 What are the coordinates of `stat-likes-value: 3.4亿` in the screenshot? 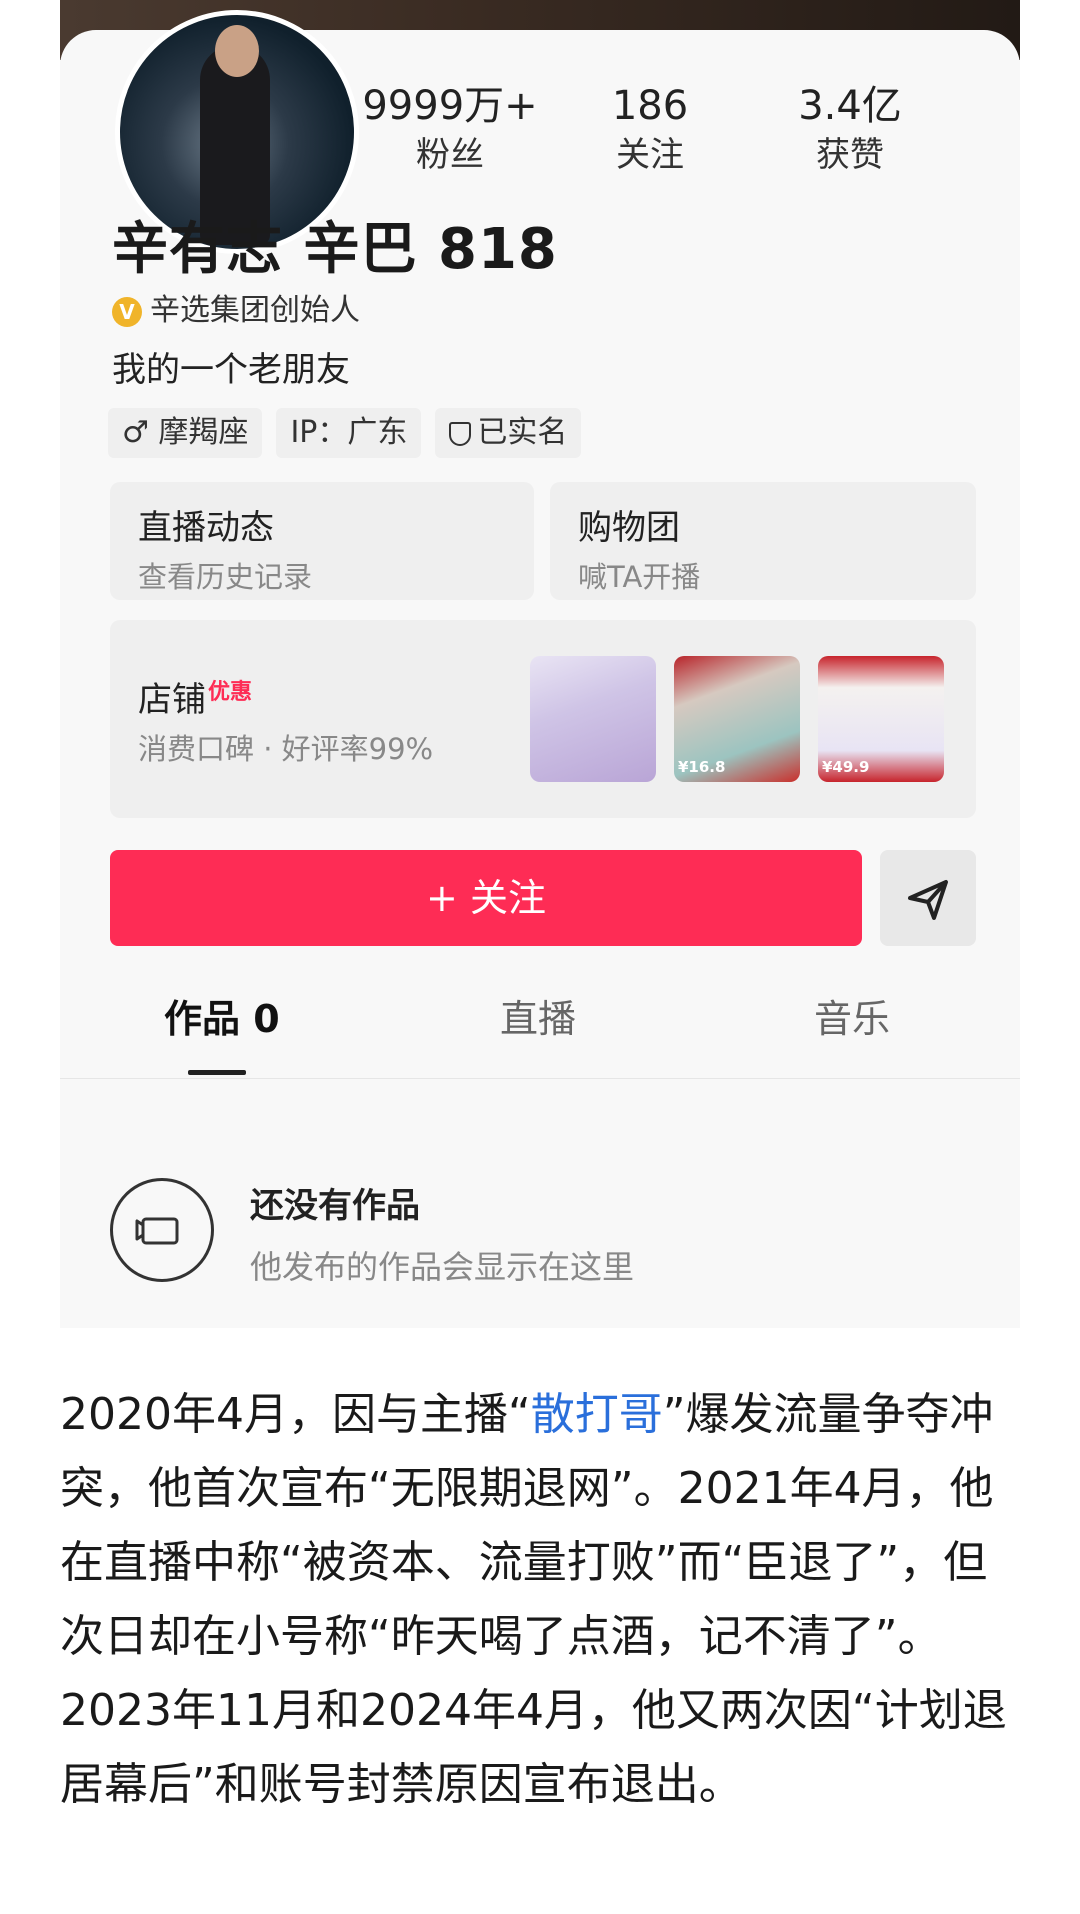 It's located at (850, 106).